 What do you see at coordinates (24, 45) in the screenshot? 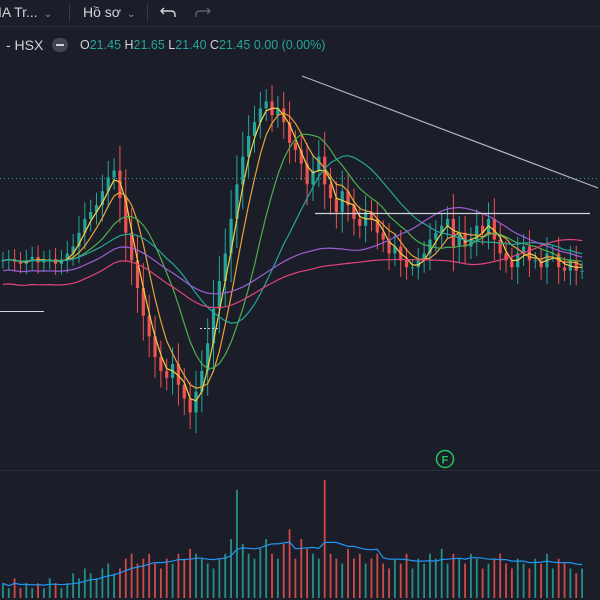
I see `symbol-name: - HSX` at bounding box center [24, 45].